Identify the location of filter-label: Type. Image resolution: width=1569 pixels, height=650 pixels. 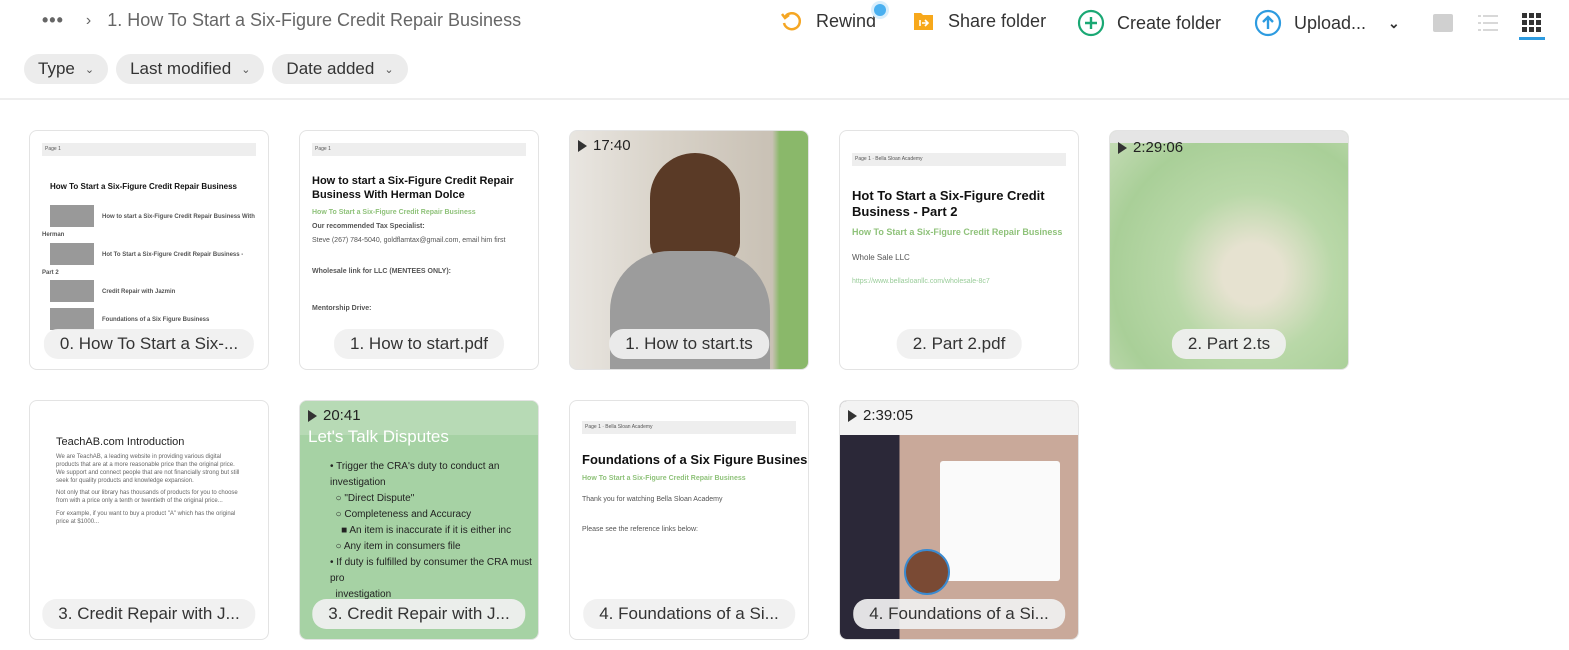
(56, 68).